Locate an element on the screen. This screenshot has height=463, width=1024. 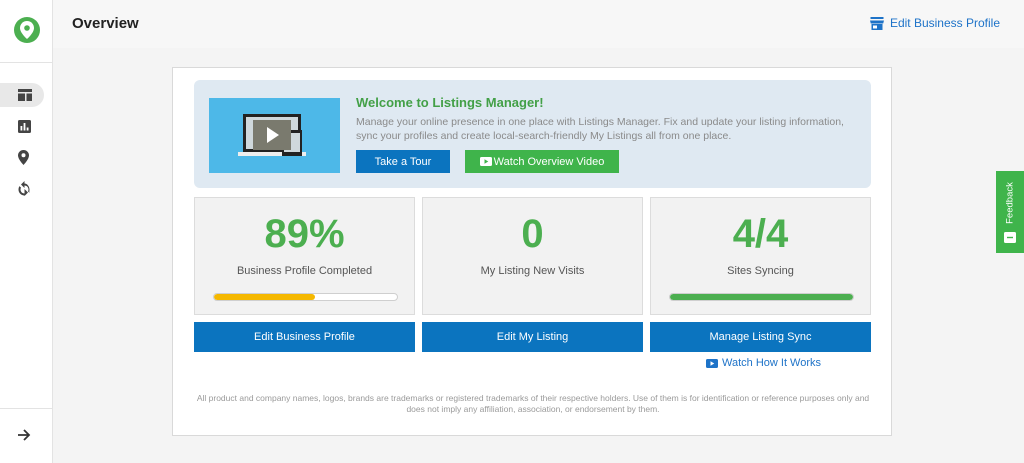
stat-label: Sites Syncing is located at coordinates (760, 271).